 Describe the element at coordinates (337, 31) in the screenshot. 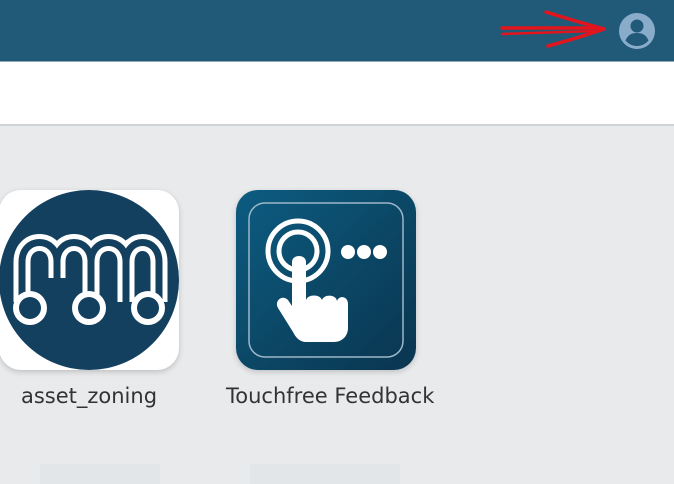

I see `top-navigation-bar` at that location.